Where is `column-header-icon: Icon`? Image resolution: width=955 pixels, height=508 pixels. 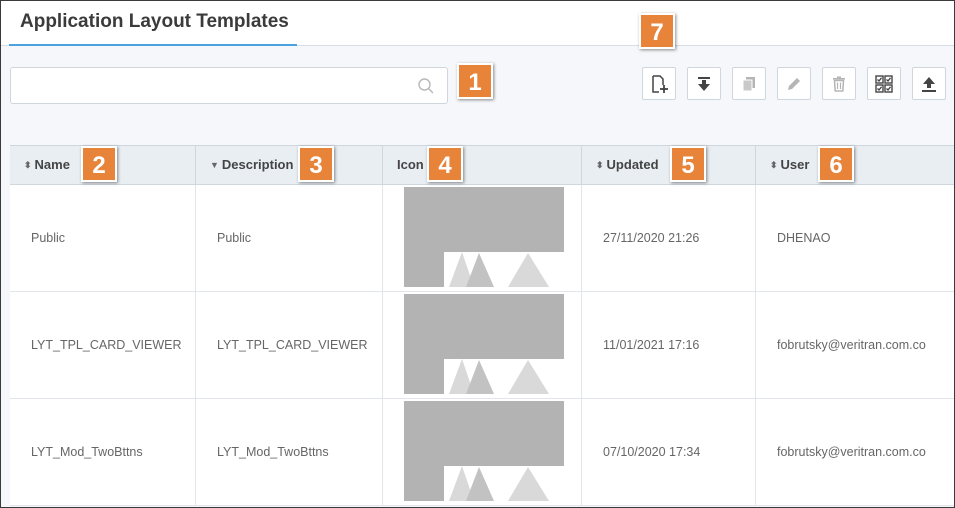 column-header-icon: Icon is located at coordinates (482, 165).